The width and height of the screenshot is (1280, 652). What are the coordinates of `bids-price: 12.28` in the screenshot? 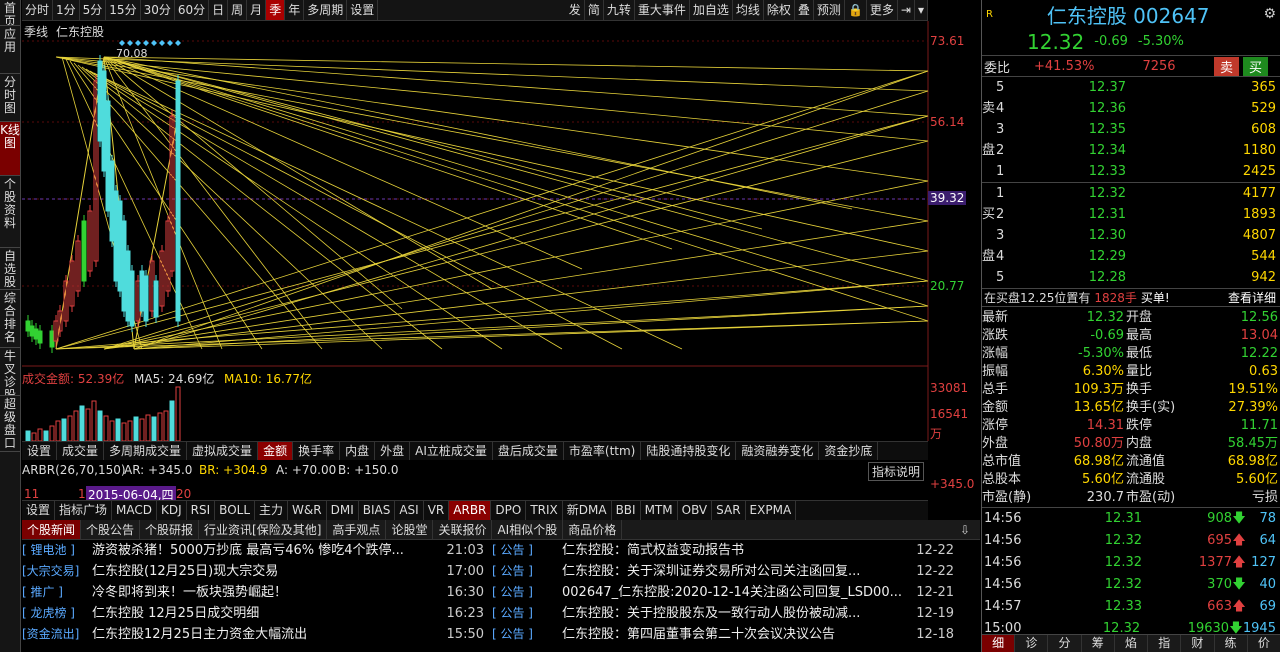 It's located at (1081, 277).